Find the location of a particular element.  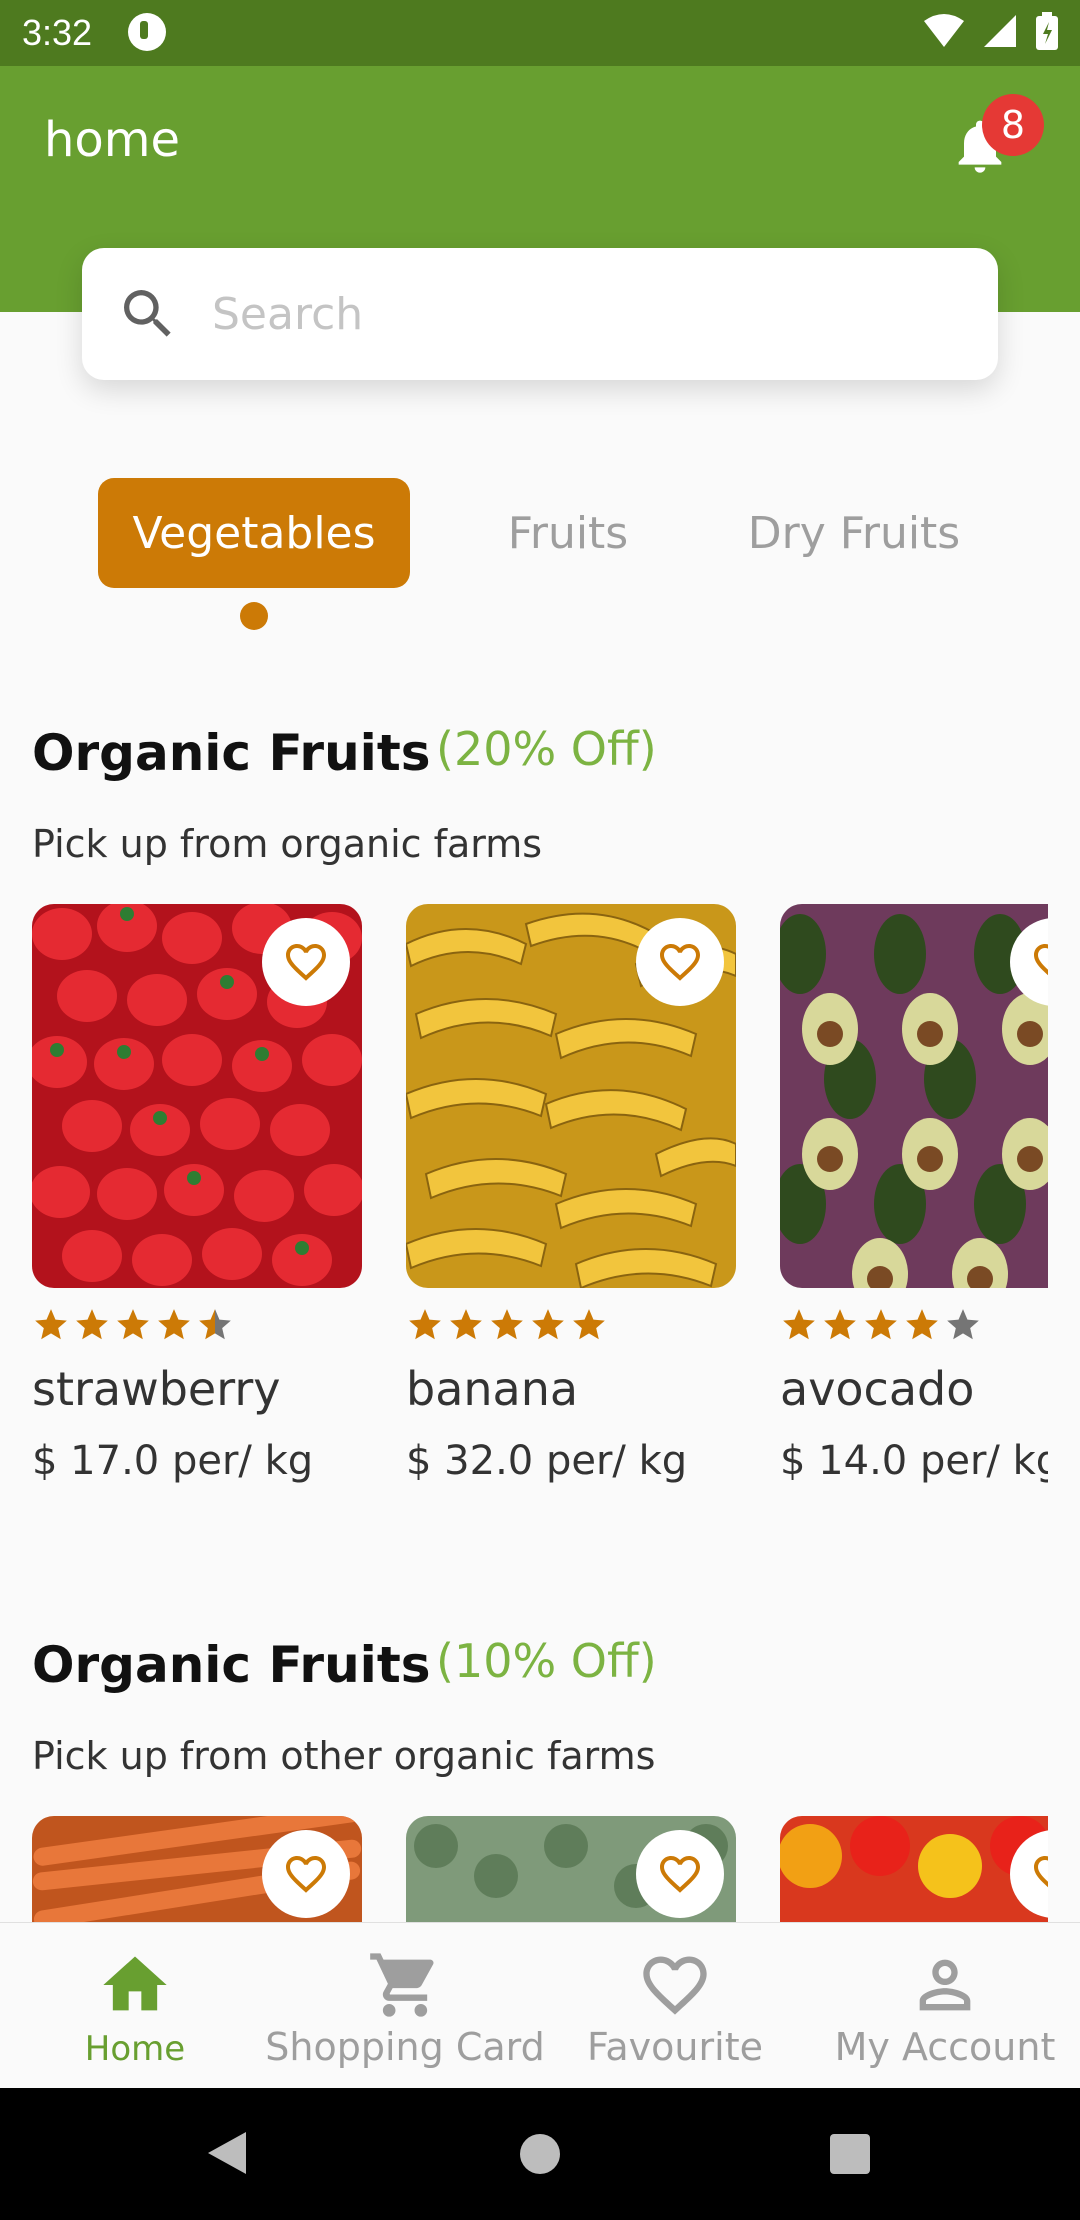

product-card: banana $ 32.0 per/ kg is located at coordinates (571, 1194).